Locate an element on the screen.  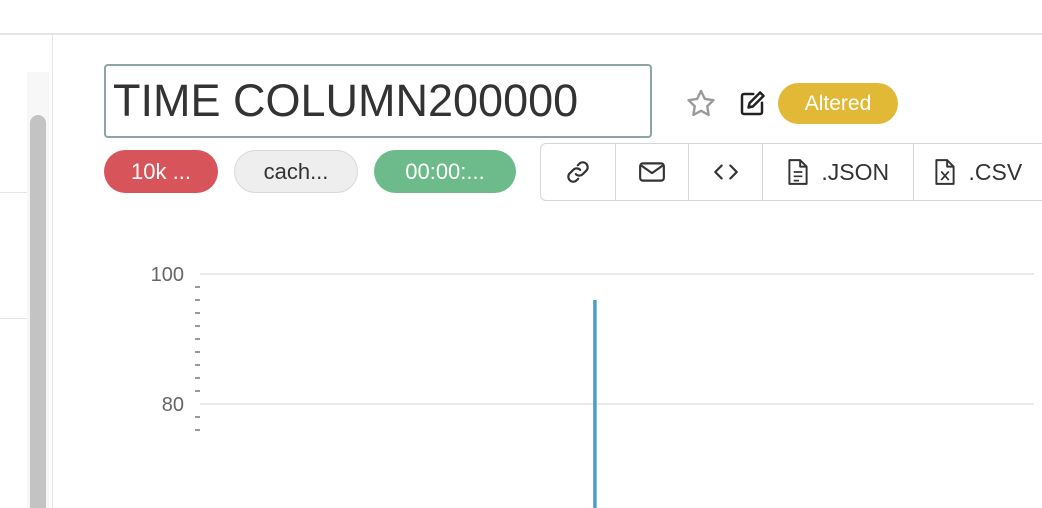
envelope-icon is located at coordinates (652, 172).